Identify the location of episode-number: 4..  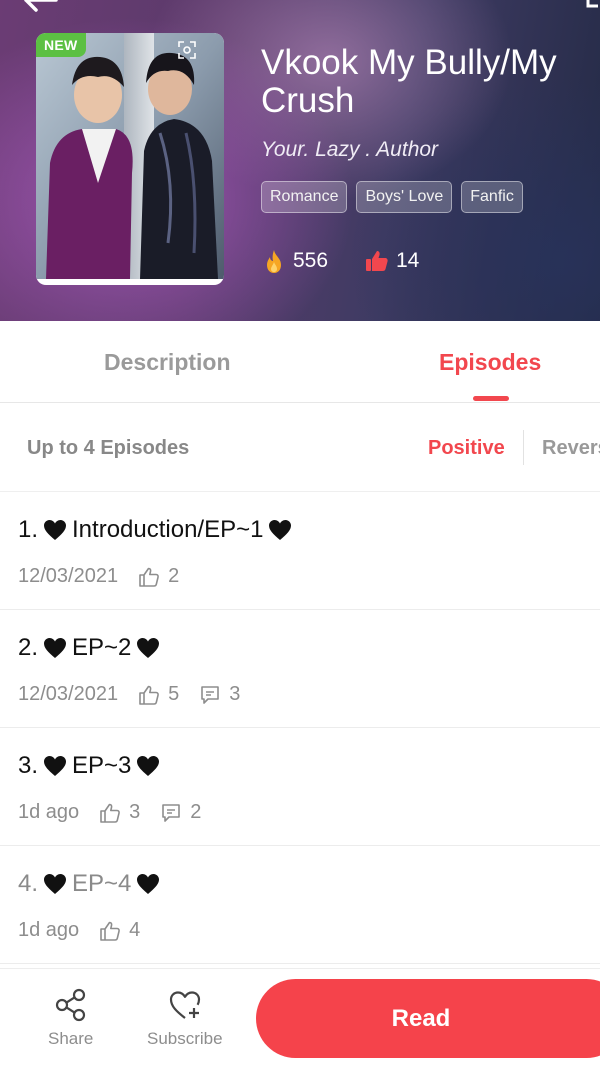
(28, 883).